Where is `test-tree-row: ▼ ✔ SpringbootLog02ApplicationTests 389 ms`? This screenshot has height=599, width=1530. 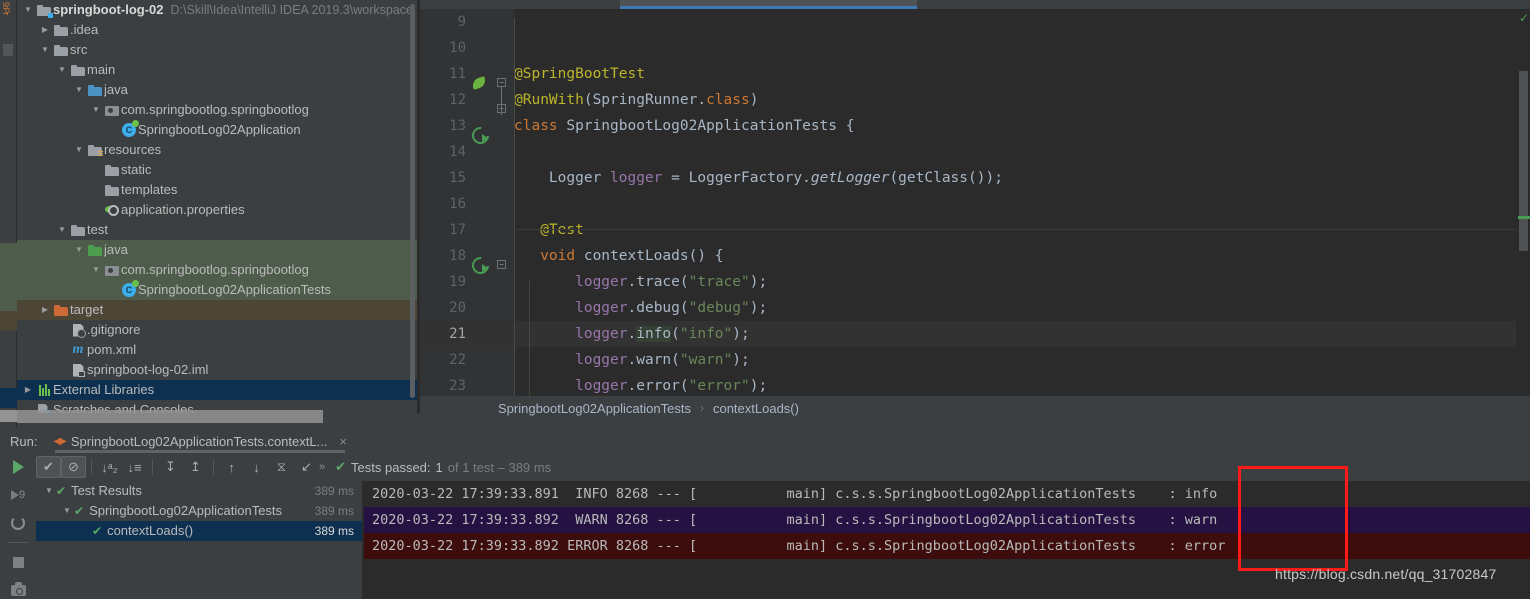 test-tree-row: ▼ ✔ SpringbootLog02ApplicationTests 389 ms is located at coordinates (199, 511).